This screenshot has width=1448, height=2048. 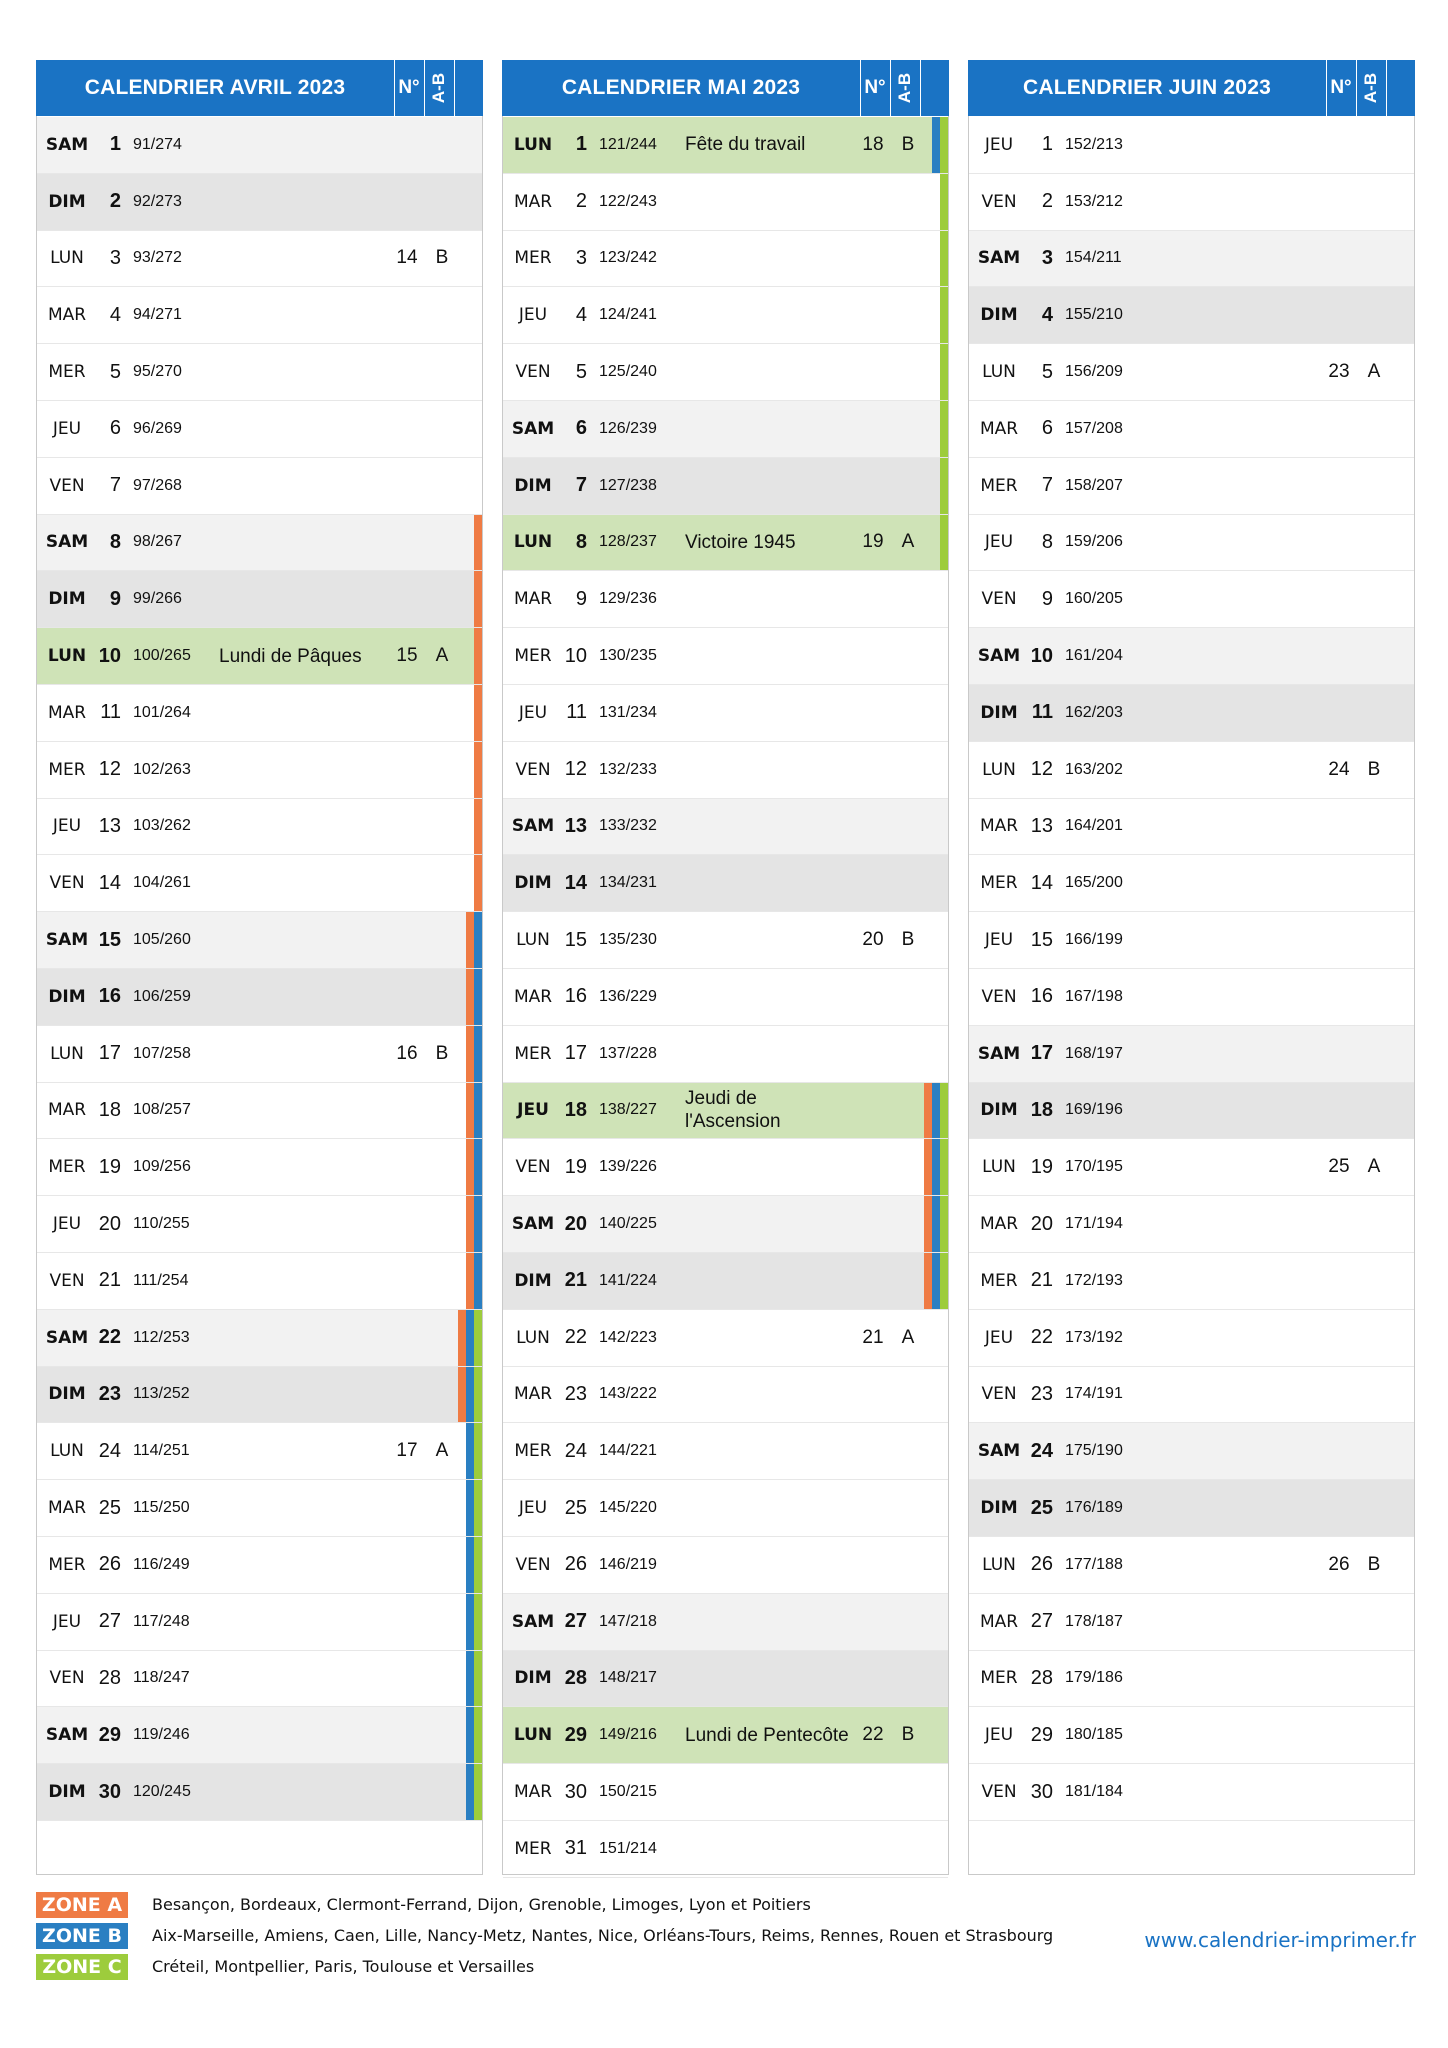 I want to click on day-row: DIM 4 155/210, so click(x=1191, y=316).